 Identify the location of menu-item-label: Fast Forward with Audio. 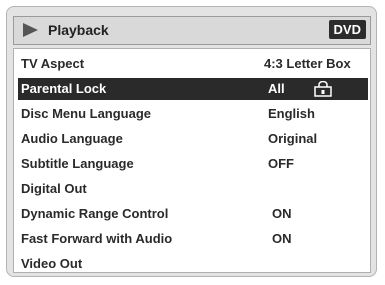
(97, 238).